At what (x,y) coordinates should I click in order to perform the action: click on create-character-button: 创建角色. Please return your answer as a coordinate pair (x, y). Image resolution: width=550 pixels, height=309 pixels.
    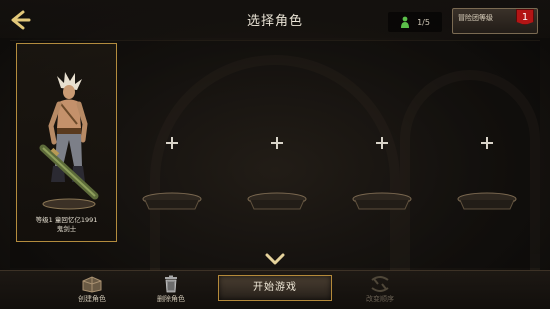
    Looking at the image, I should click on (92, 290).